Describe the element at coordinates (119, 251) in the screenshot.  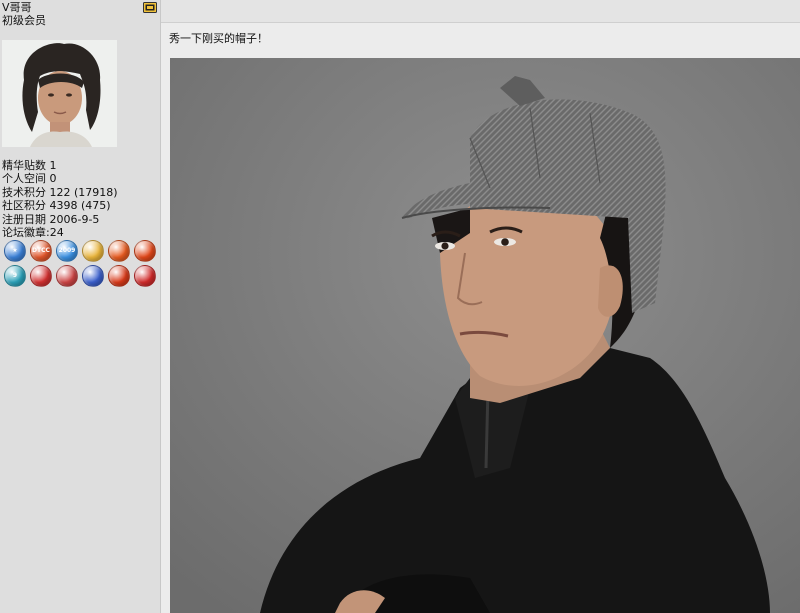
I see `orange-medal-icon` at that location.